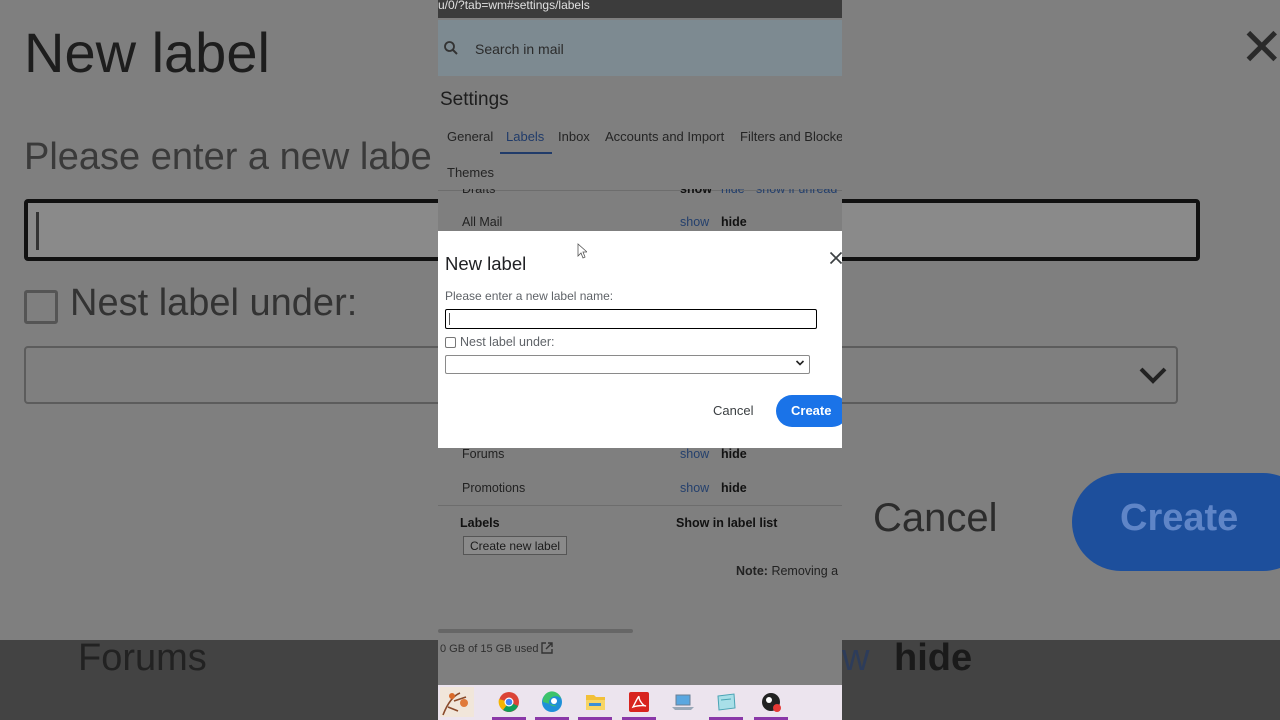 The image size is (1280, 720). Describe the element at coordinates (771, 702) in the screenshot. I see `recorder-icon` at that location.